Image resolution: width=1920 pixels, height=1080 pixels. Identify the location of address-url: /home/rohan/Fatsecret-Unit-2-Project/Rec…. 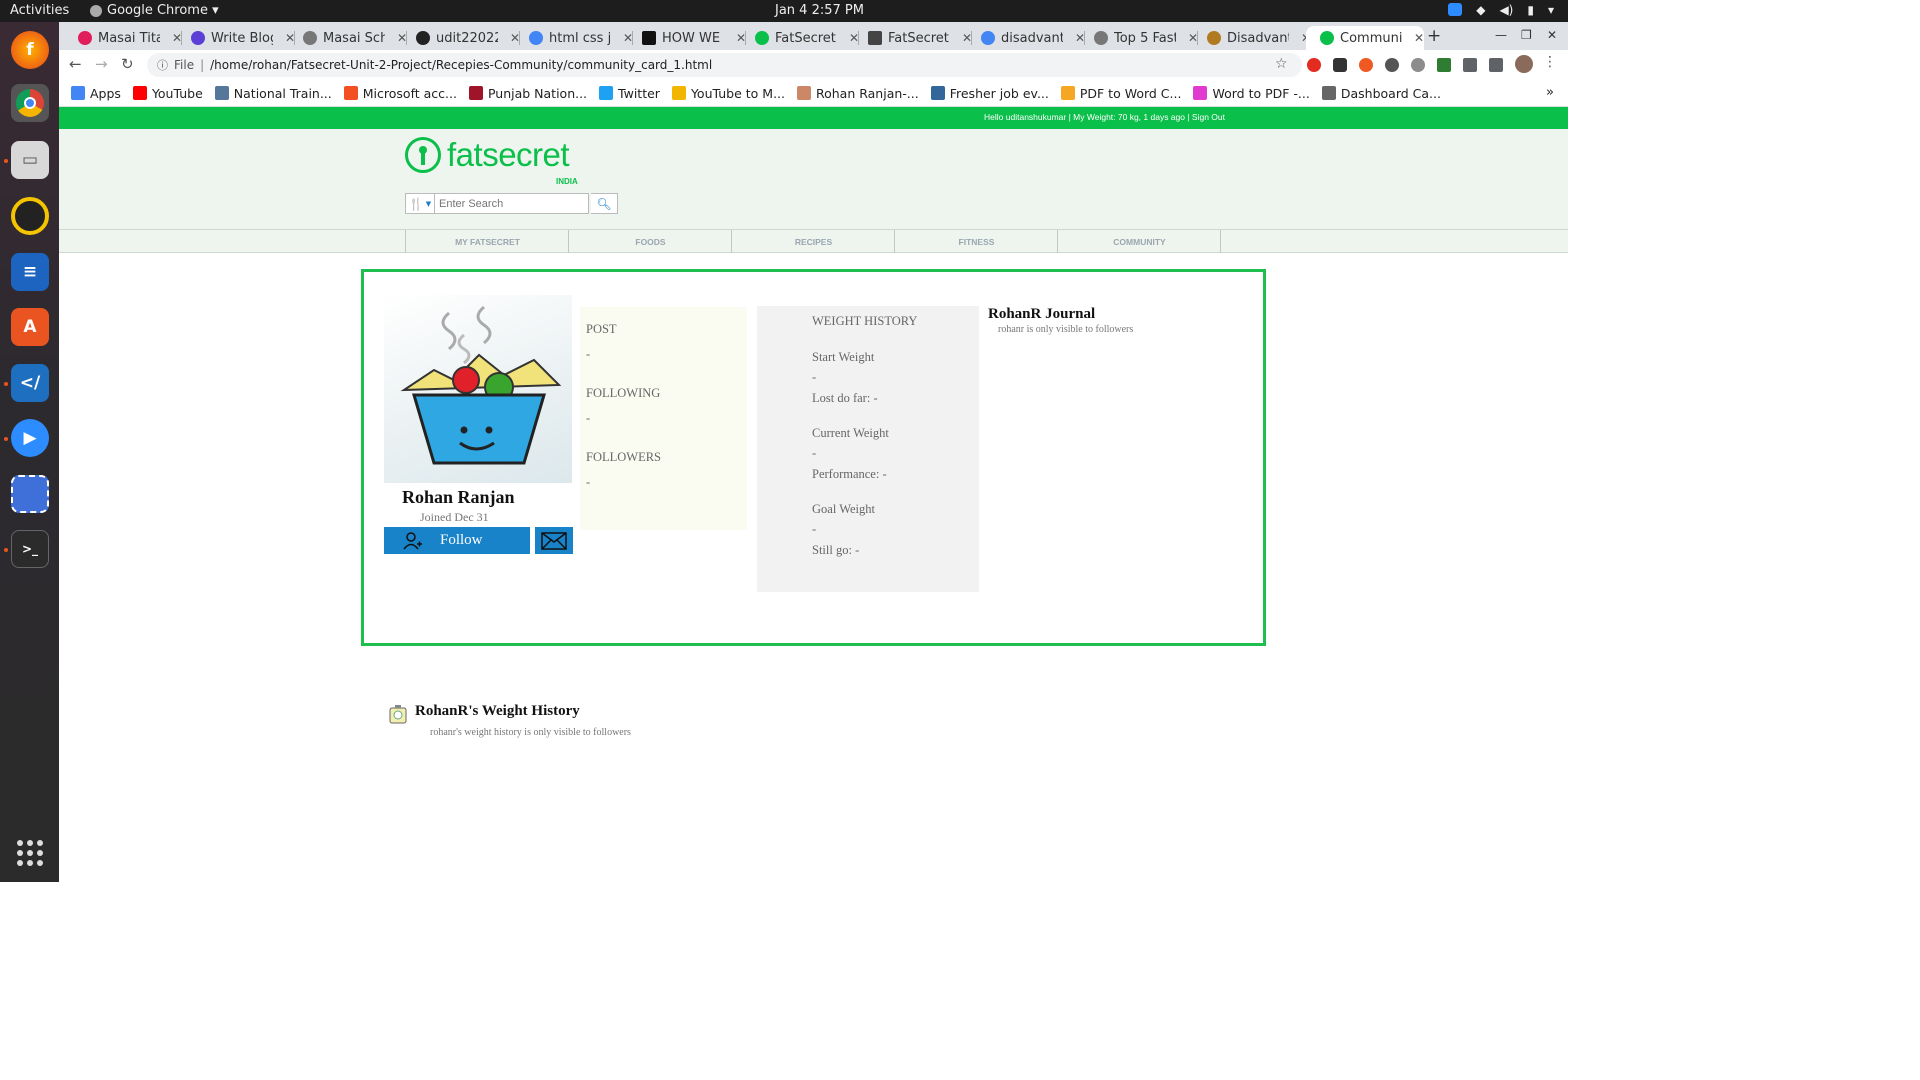
(461, 65).